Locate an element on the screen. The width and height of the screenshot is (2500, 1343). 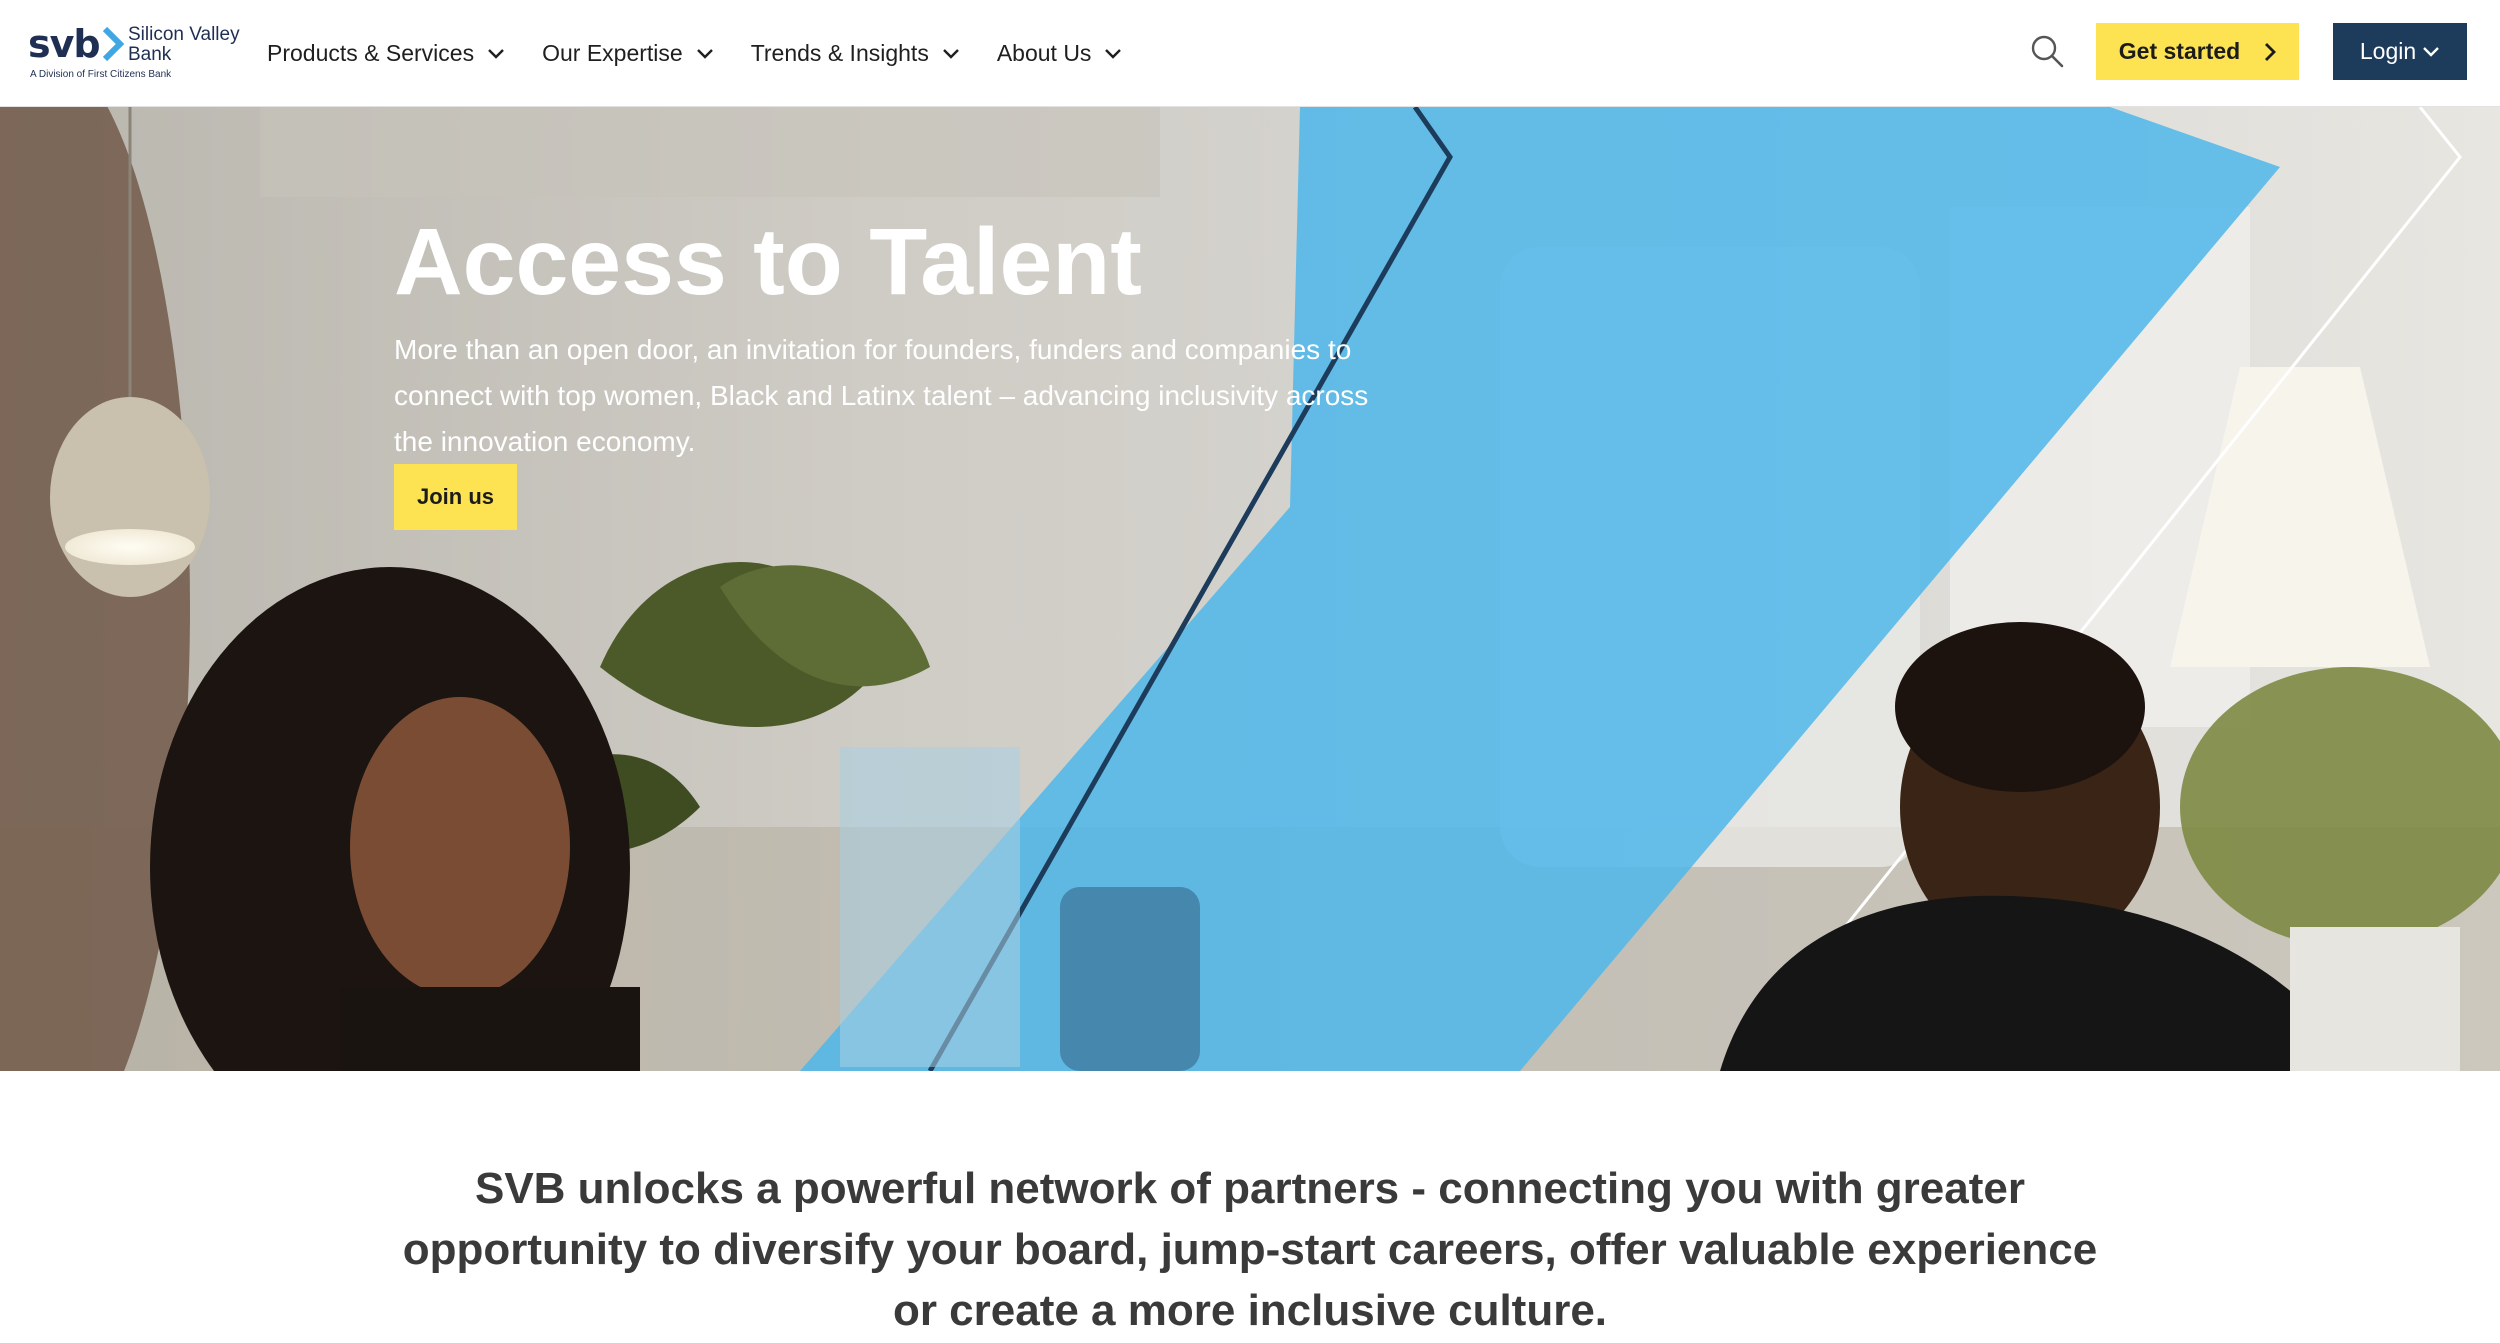
get-started-button: Get started is located at coordinates (2197, 51).